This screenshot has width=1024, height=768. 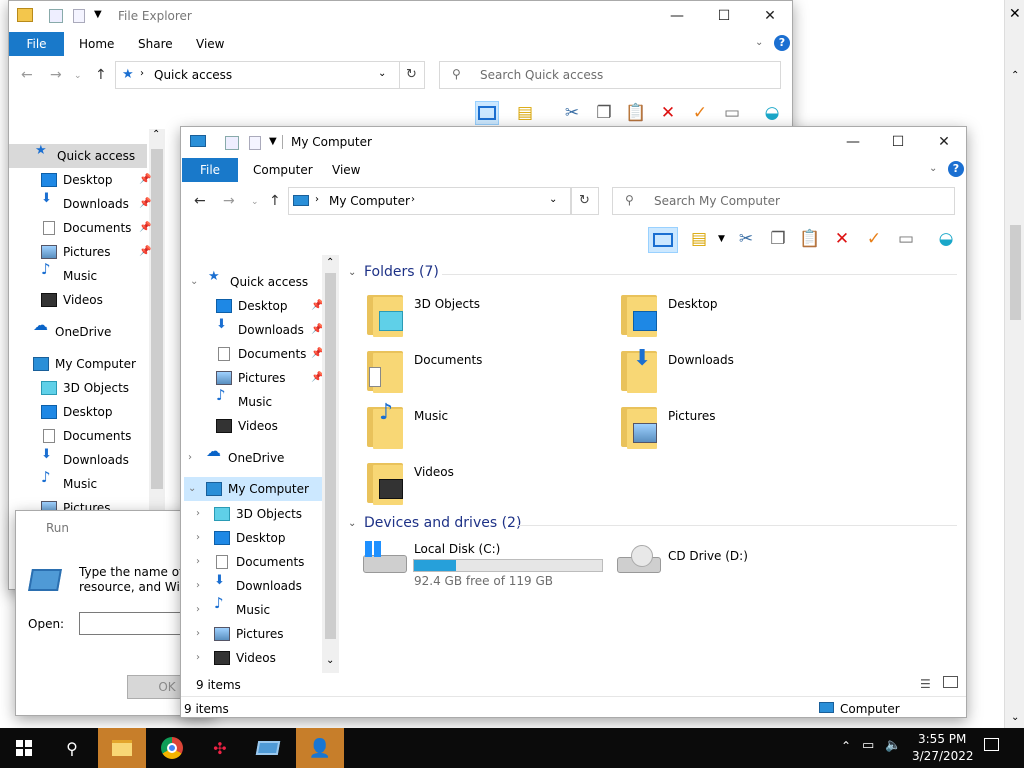 What do you see at coordinates (482, 485) in the screenshot?
I see `folder-item-videos: Videos` at bounding box center [482, 485].